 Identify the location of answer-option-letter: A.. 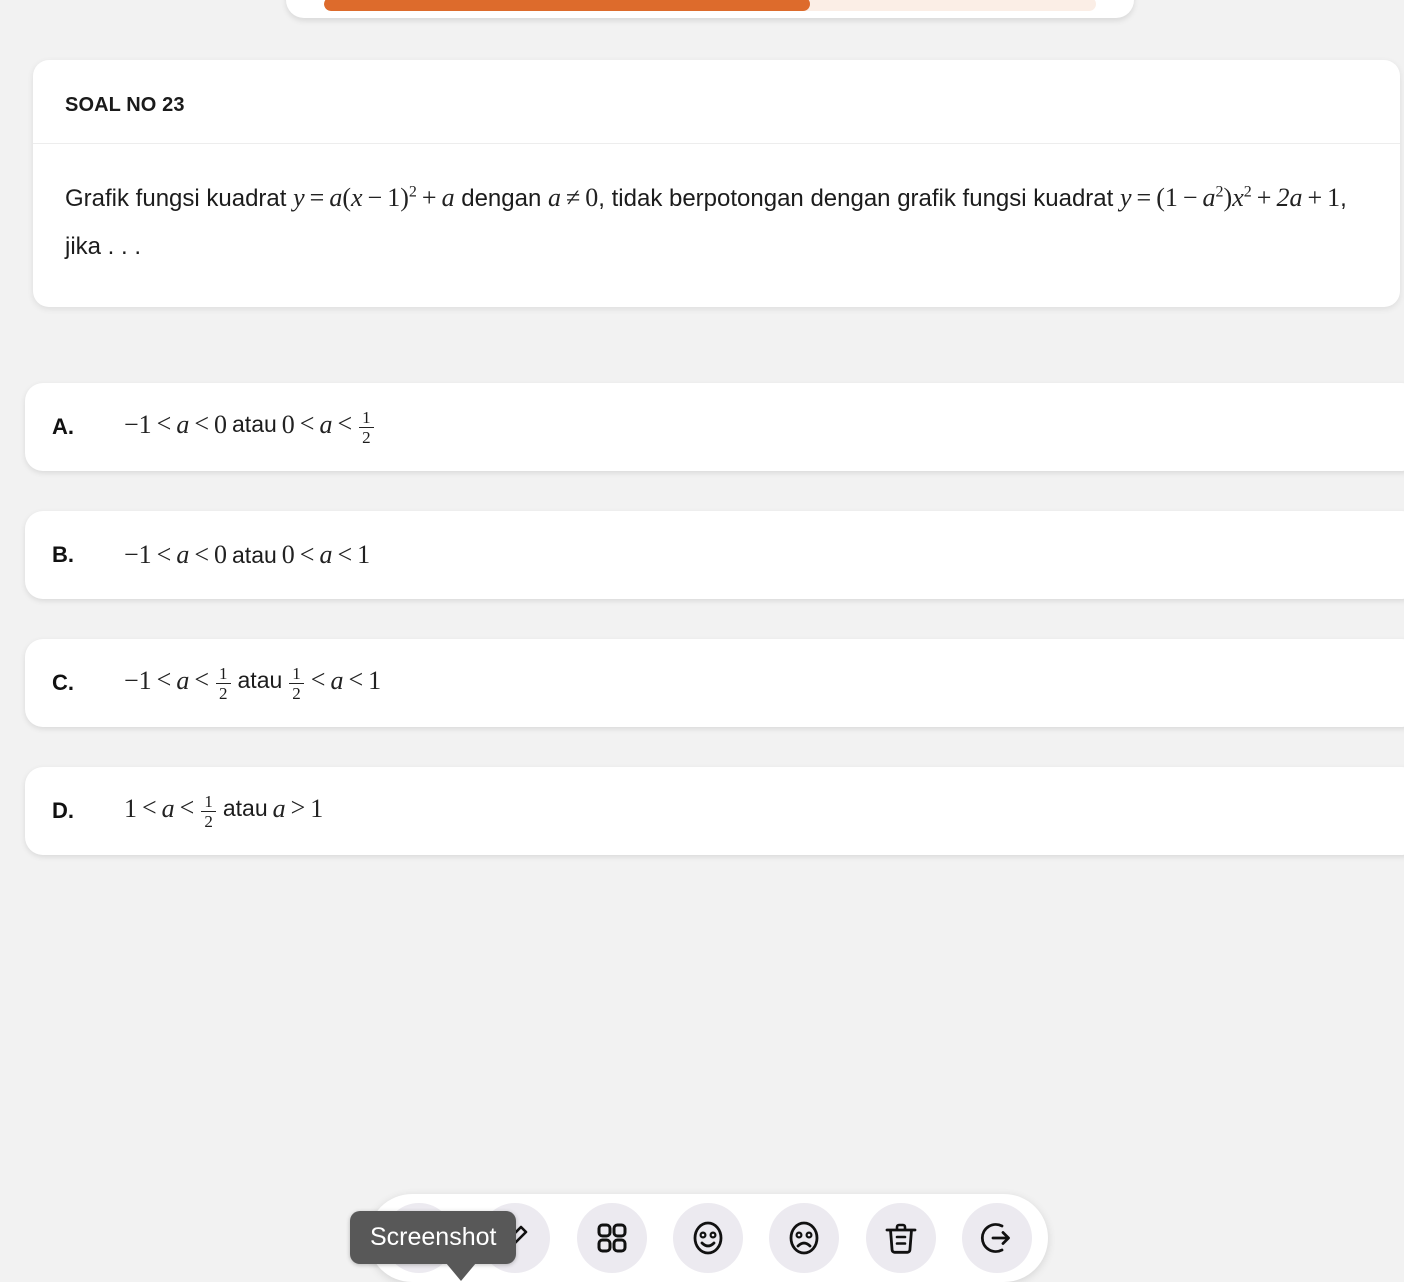
(63, 426).